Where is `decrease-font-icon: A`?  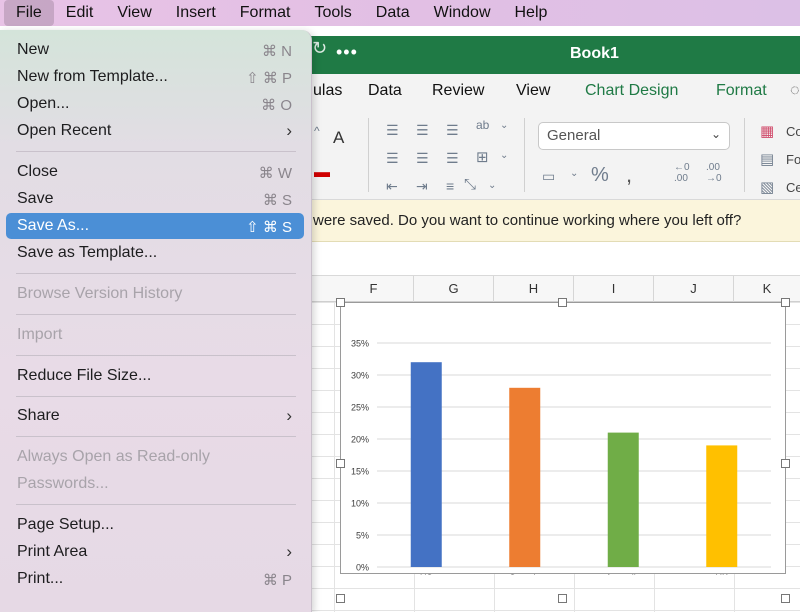
decrease-font-icon: A is located at coordinates (338, 138).